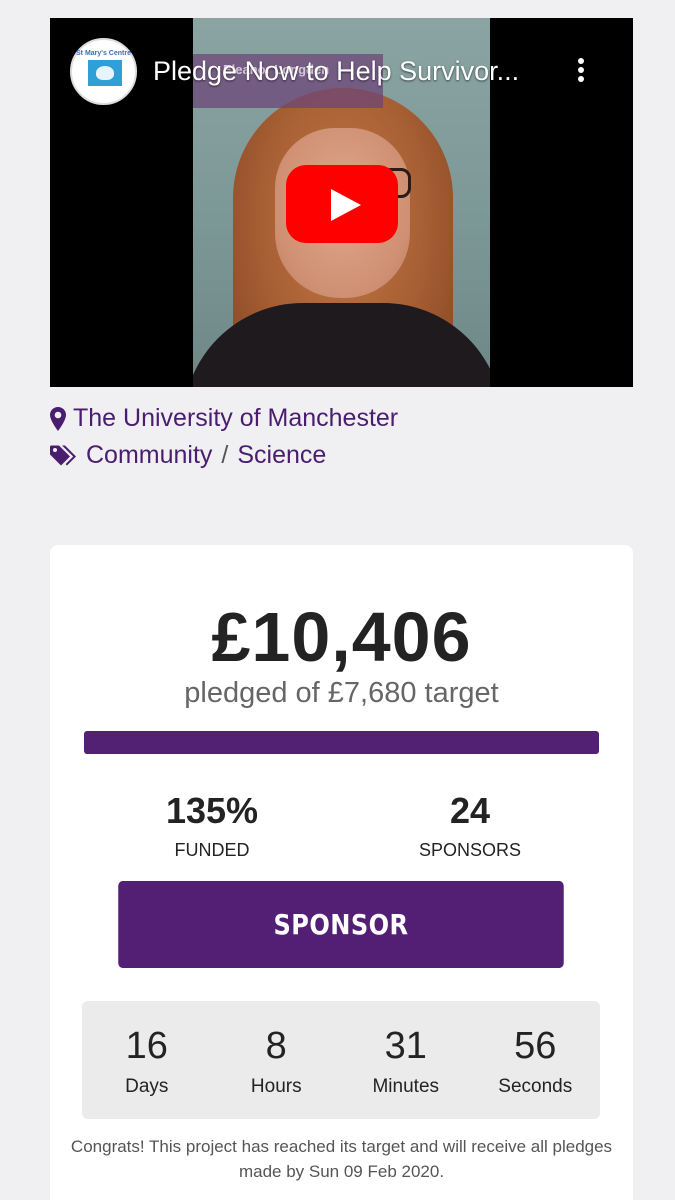 This screenshot has height=1200, width=675. What do you see at coordinates (341, 637) in the screenshot?
I see `pledged-amount: £10,406` at bounding box center [341, 637].